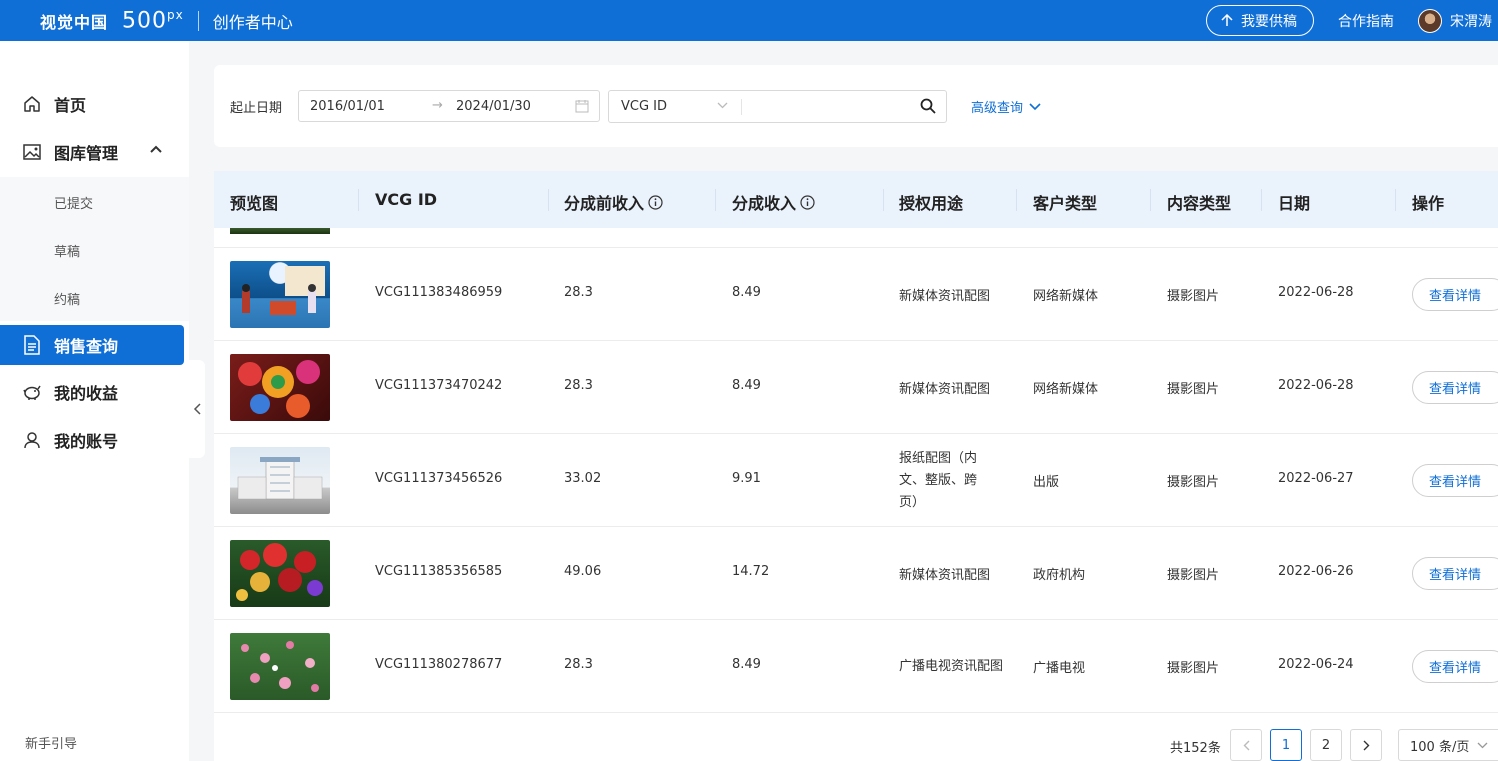  What do you see at coordinates (1430, 20) in the screenshot?
I see `avatar` at bounding box center [1430, 20].